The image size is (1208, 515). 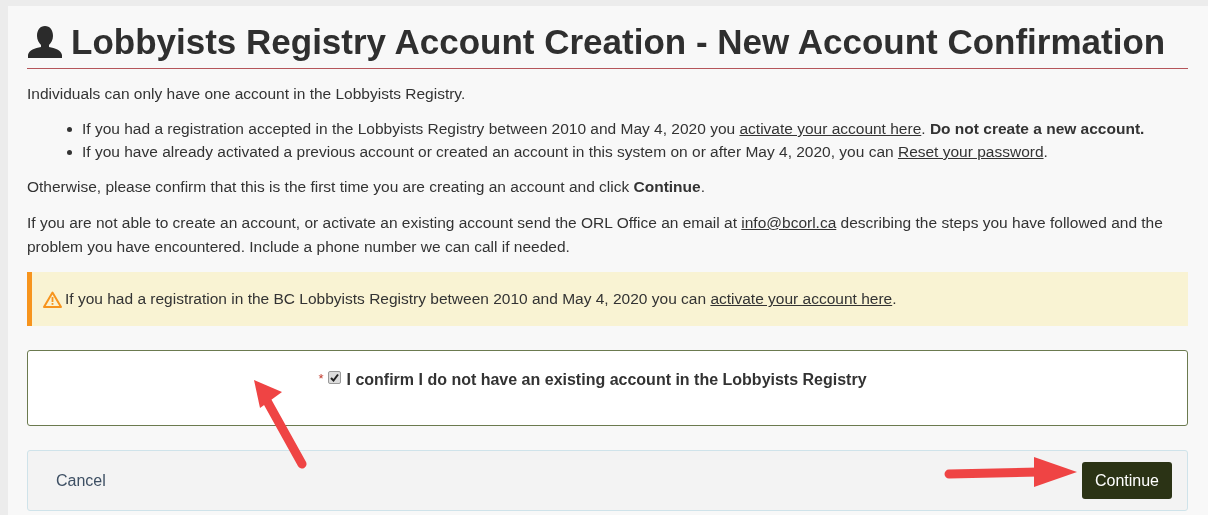 I want to click on bullet-text: If you had a registration accepted in the Lobbyists Registry between 2010 and May 4, 2020 you activate your account here. Do not create a new account., so click(x=613, y=129).